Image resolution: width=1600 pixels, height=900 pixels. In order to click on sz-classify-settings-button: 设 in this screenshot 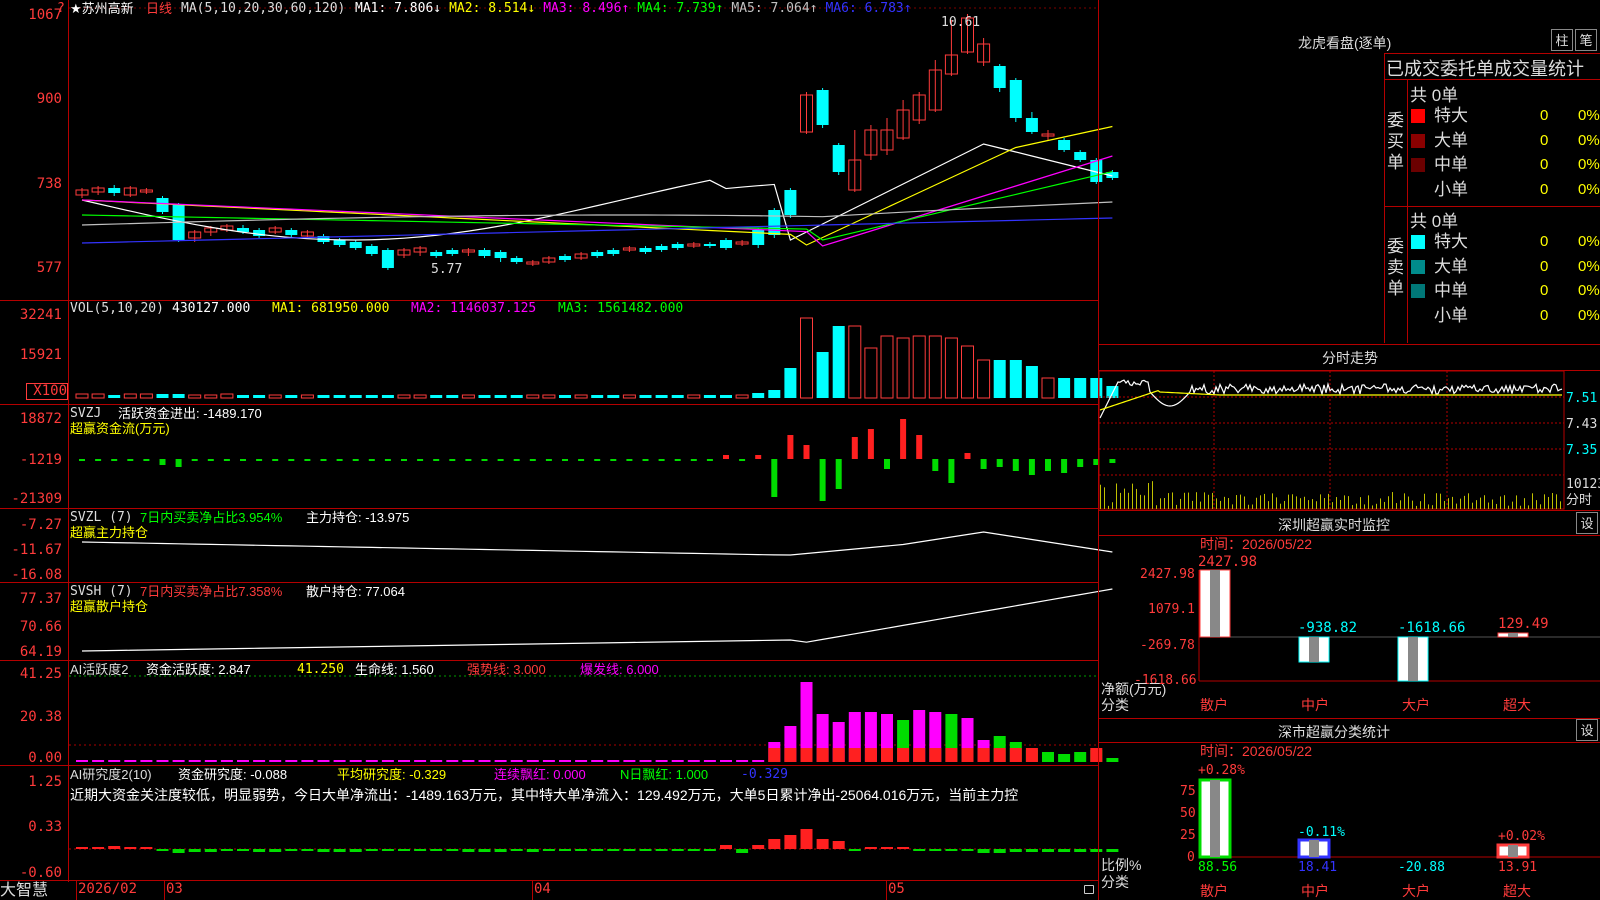, I will do `click(1587, 730)`.